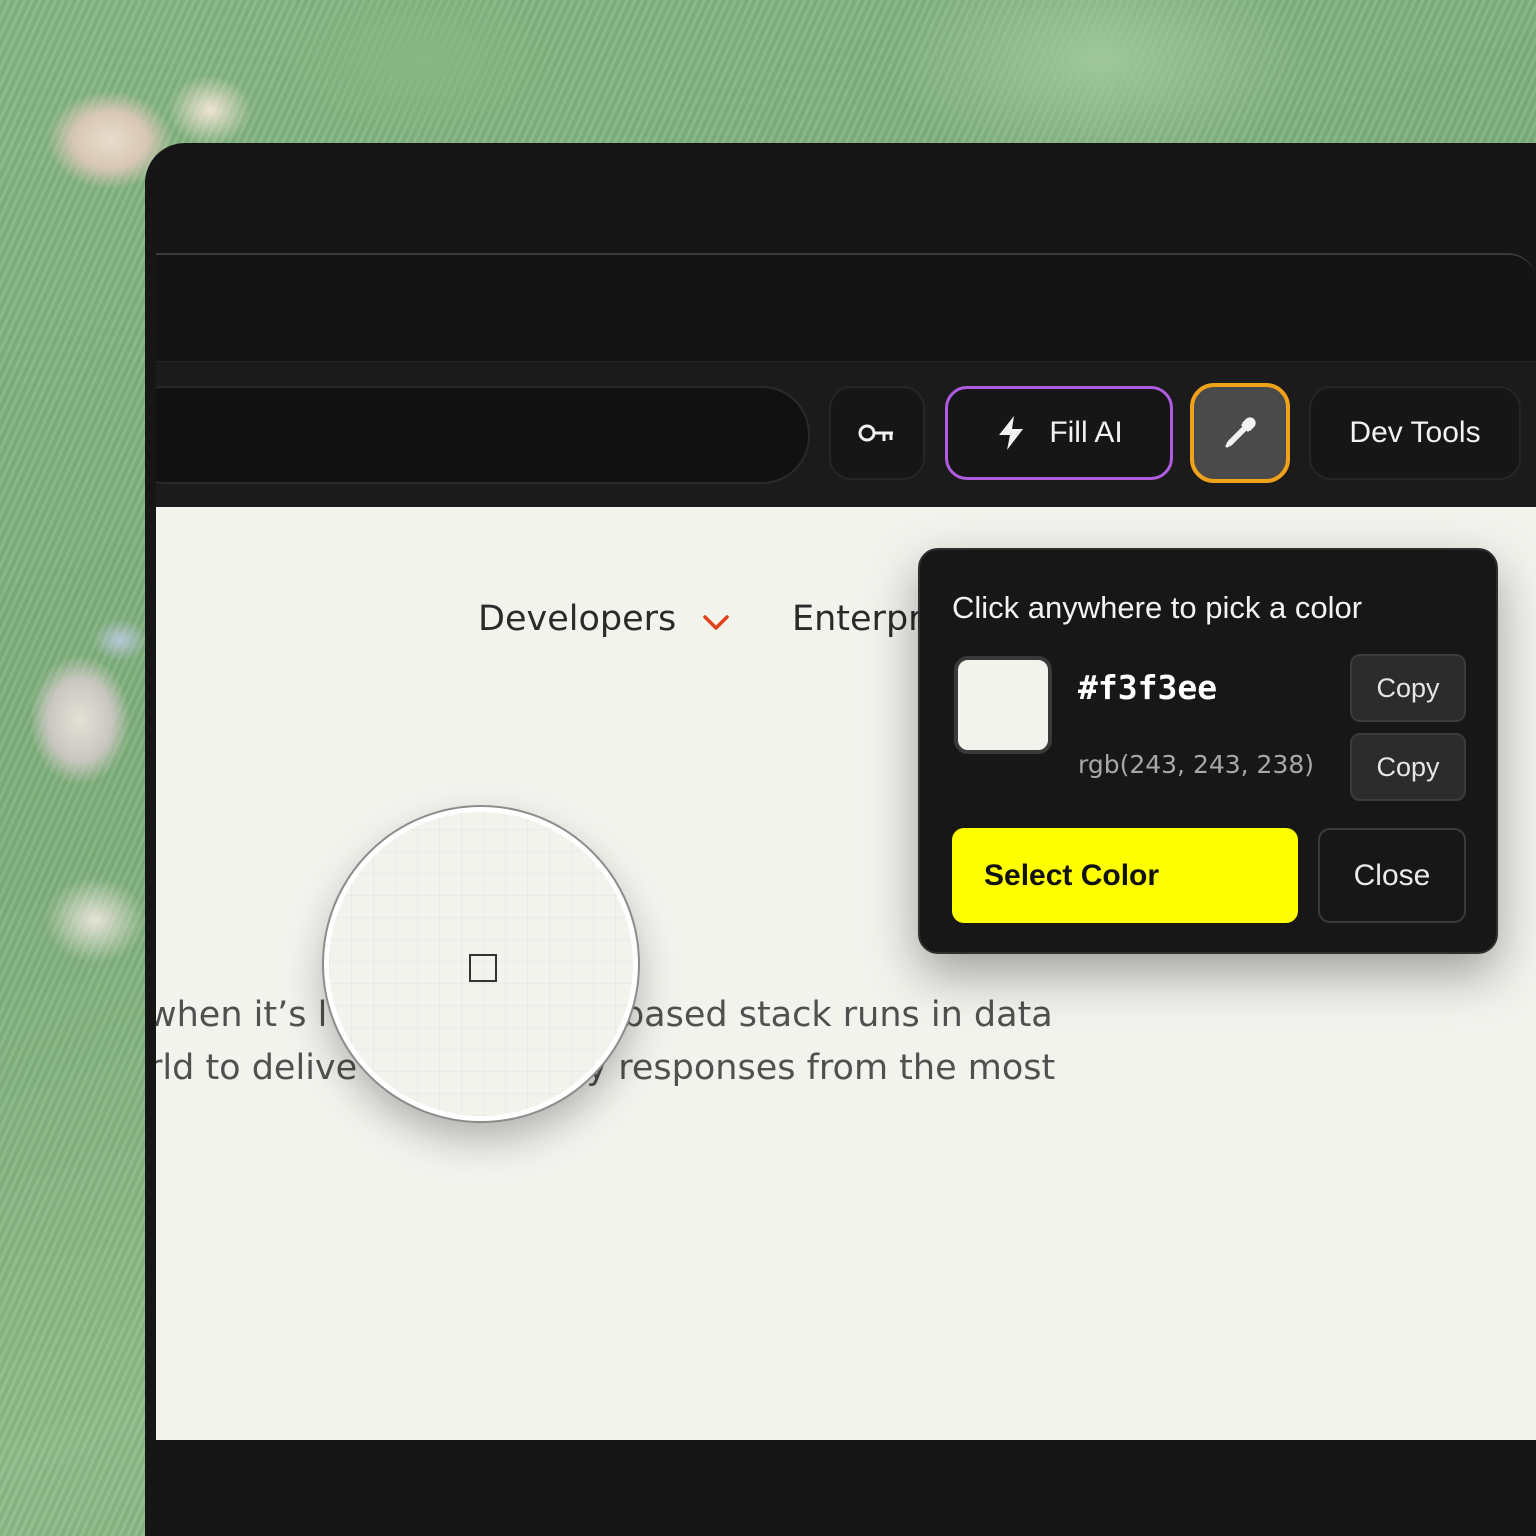 This screenshot has width=1536, height=1536. What do you see at coordinates (1003, 705) in the screenshot?
I see `color-swatch` at bounding box center [1003, 705].